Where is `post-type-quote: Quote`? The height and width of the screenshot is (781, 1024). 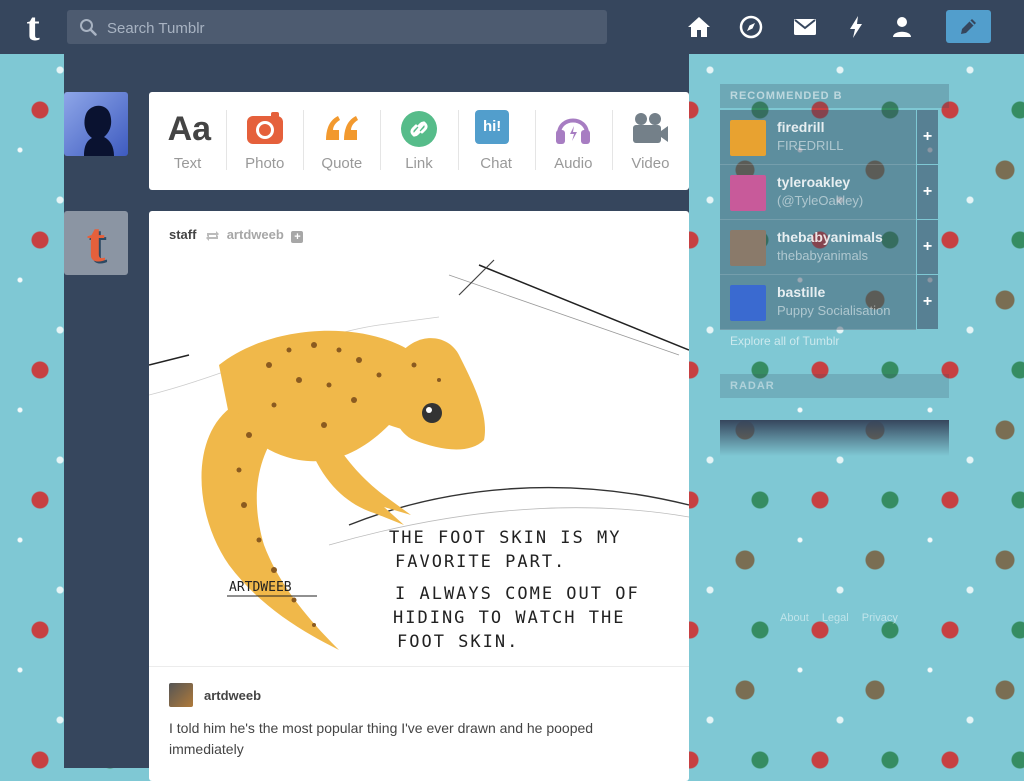 post-type-quote: Quote is located at coordinates (341, 141).